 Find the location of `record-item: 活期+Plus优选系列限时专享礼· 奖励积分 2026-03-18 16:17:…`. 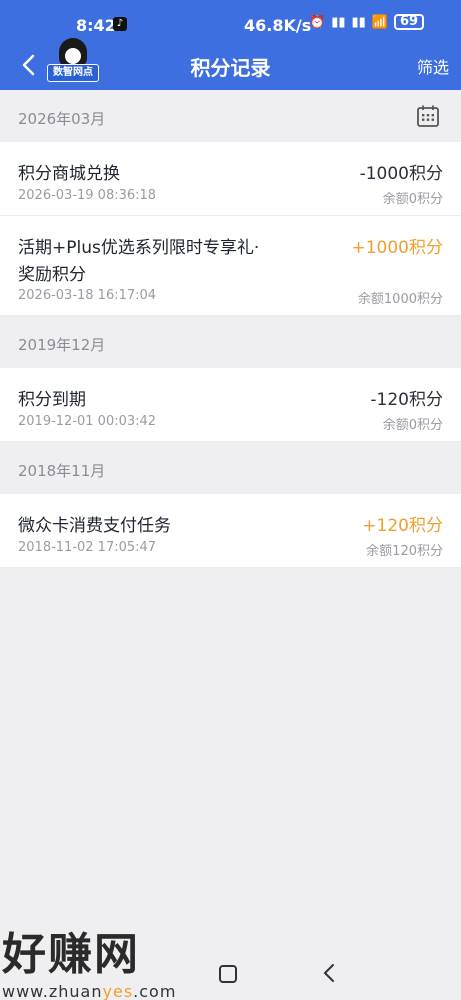

record-item: 活期+Plus优选系列限时专享礼· 奖励积分 2026-03-18 16:17:… is located at coordinates (230, 266).